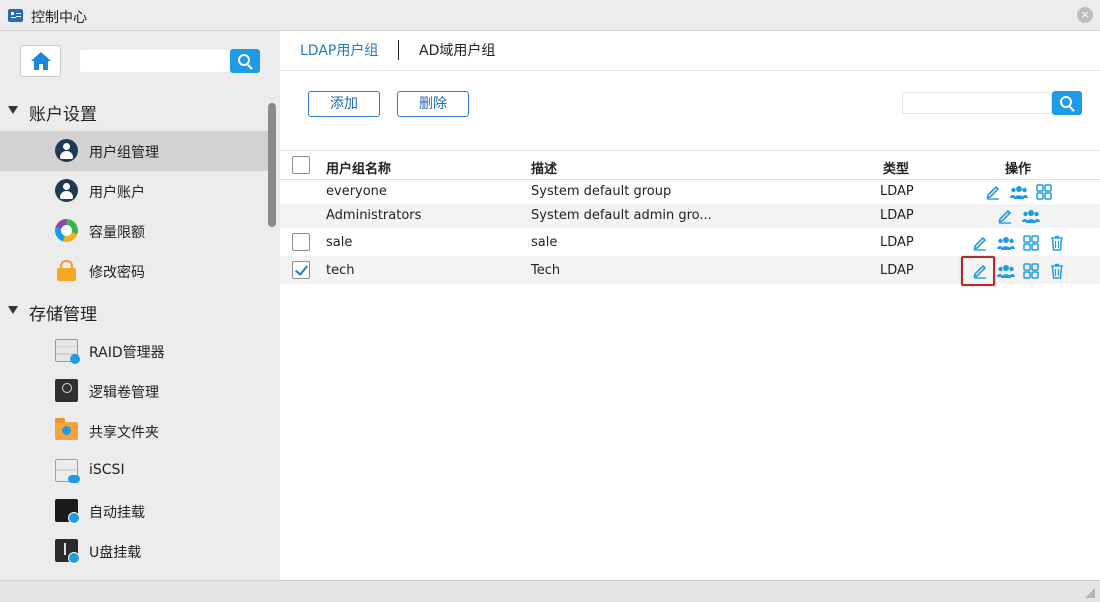 The width and height of the screenshot is (1100, 602). I want to click on lvm-icon, so click(66, 390).